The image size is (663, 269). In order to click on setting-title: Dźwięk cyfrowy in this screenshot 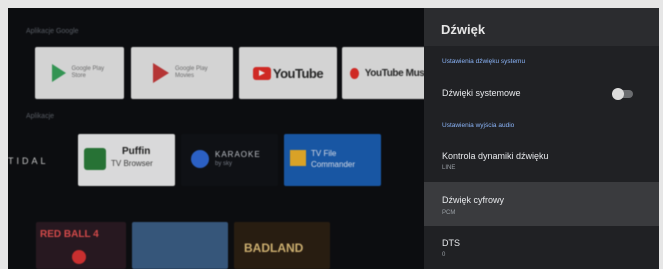, I will do `click(473, 200)`.